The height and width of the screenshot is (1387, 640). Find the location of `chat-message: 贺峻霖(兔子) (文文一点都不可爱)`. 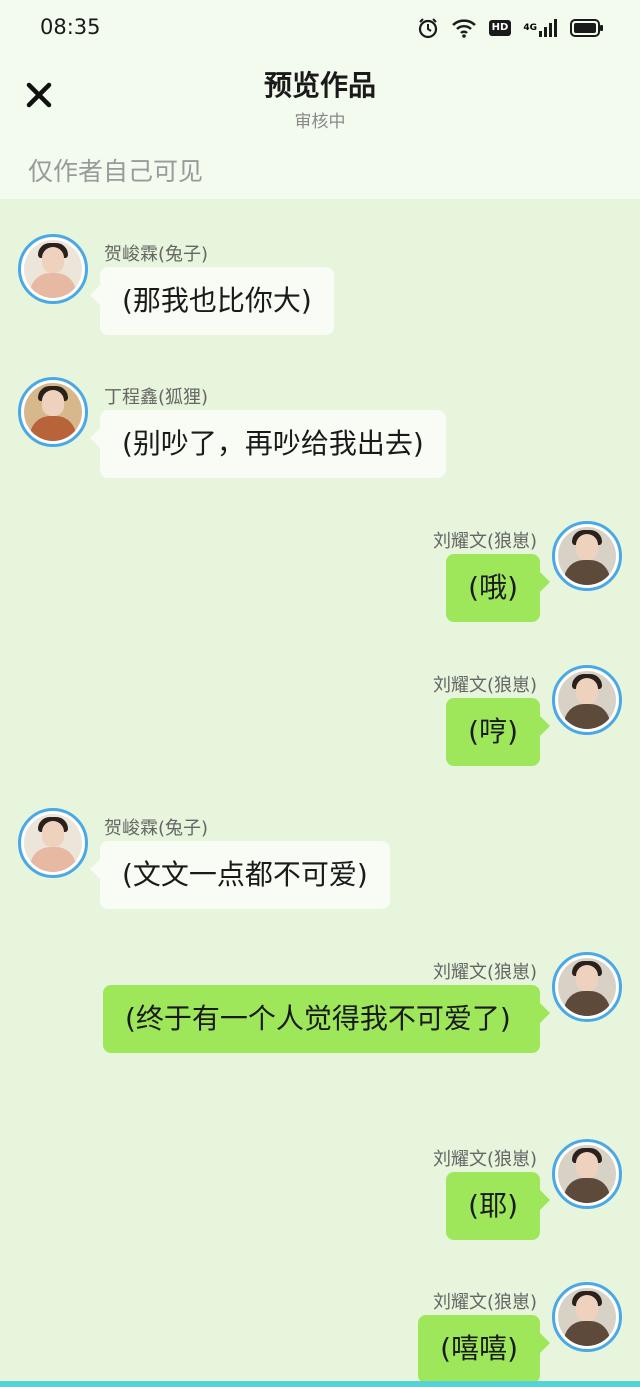

chat-message: 贺峻霖(兔子) (文文一点都不可爱) is located at coordinates (320, 863).